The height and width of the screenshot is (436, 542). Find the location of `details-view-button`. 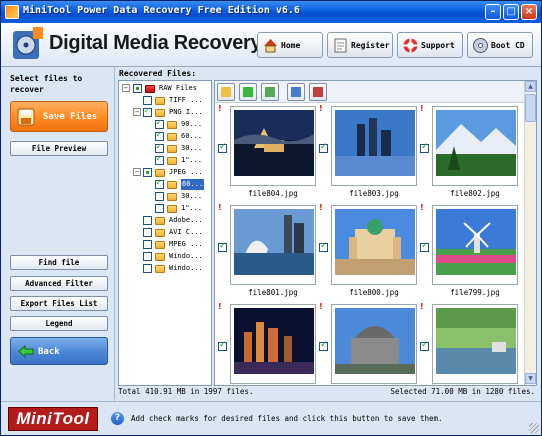

details-view-button is located at coordinates (318, 92).